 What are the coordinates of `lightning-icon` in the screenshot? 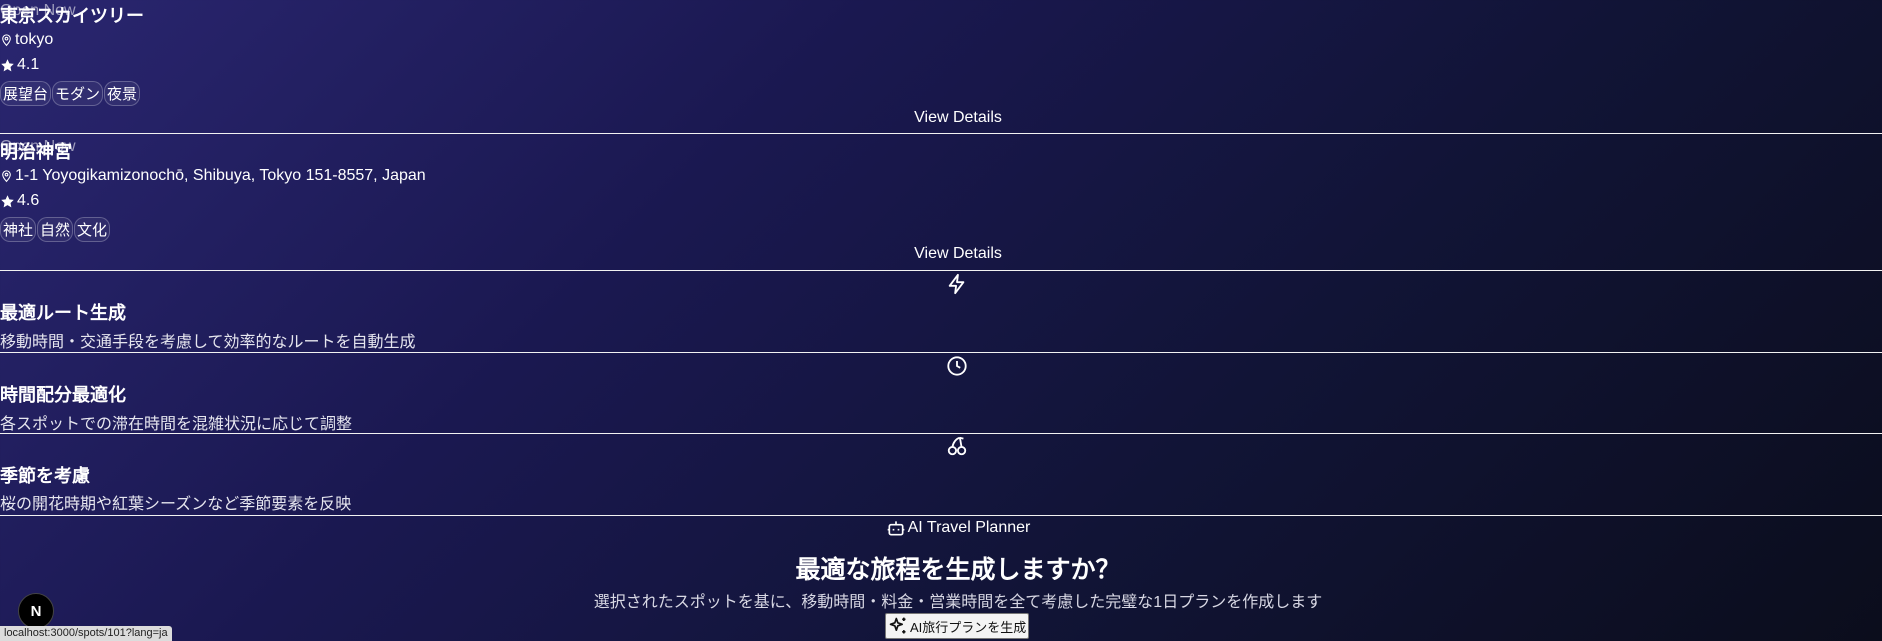 It's located at (957, 284).